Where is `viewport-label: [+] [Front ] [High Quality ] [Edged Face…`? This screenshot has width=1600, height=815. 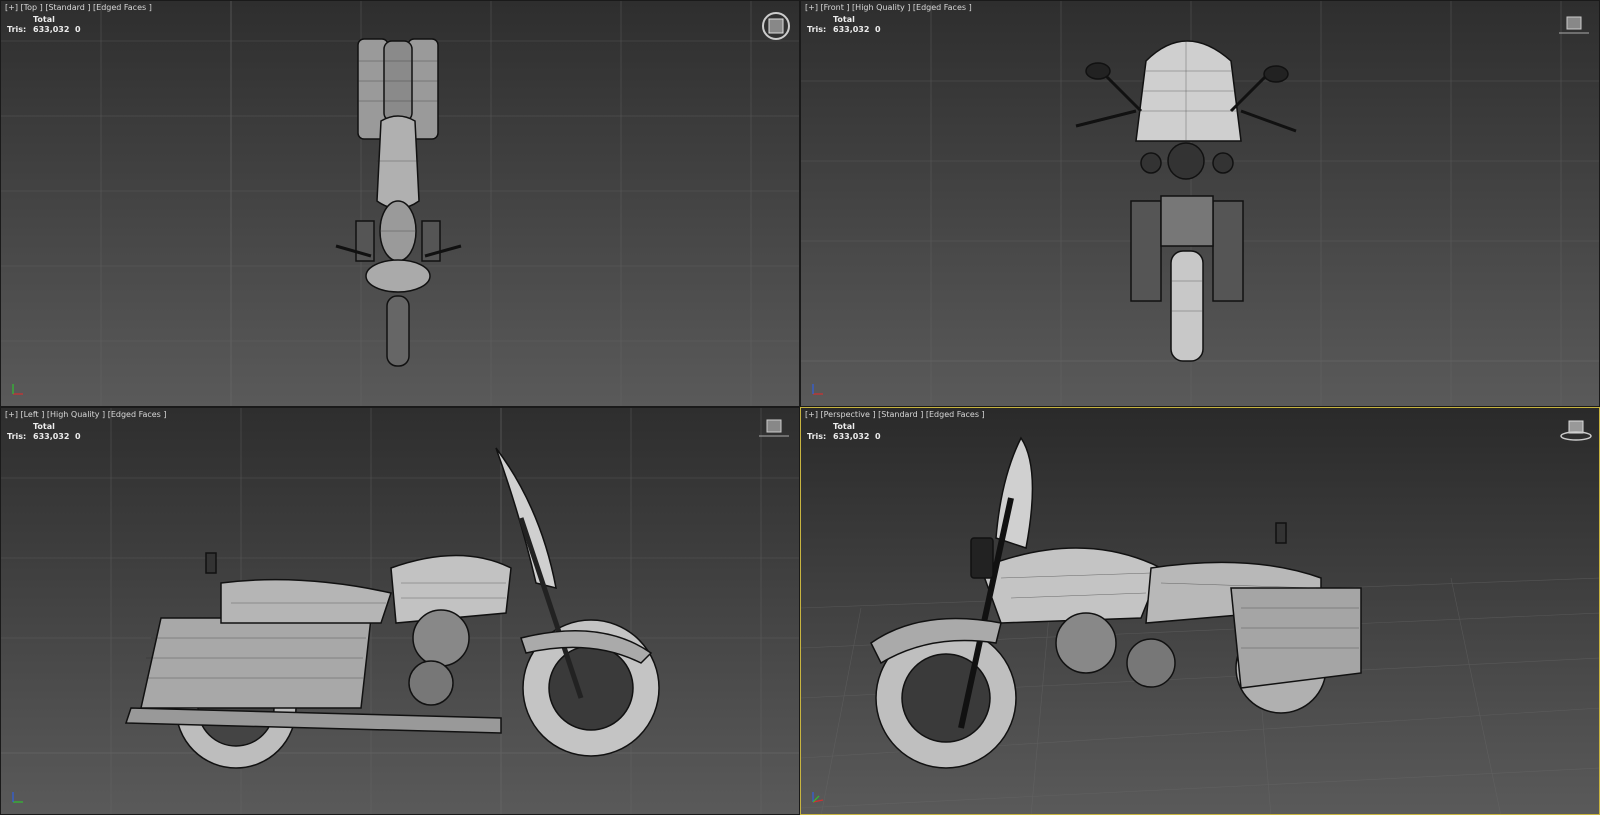
viewport-label: [+] [Front ] [High Quality ] [Edged Face… is located at coordinates (888, 7).